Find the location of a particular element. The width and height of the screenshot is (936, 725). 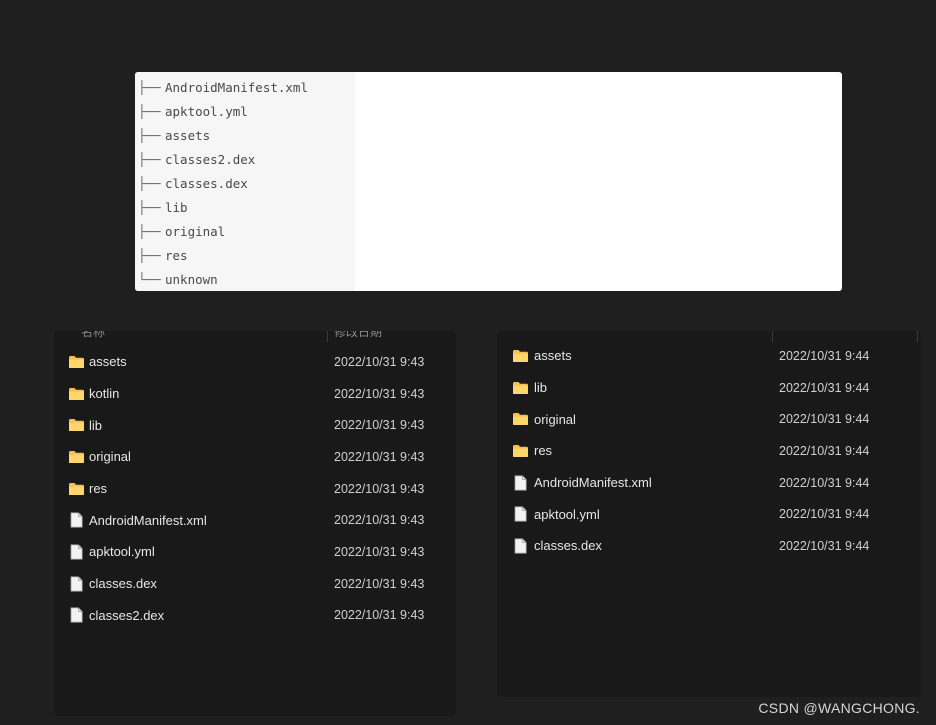

column-divider is located at coordinates (327, 336).